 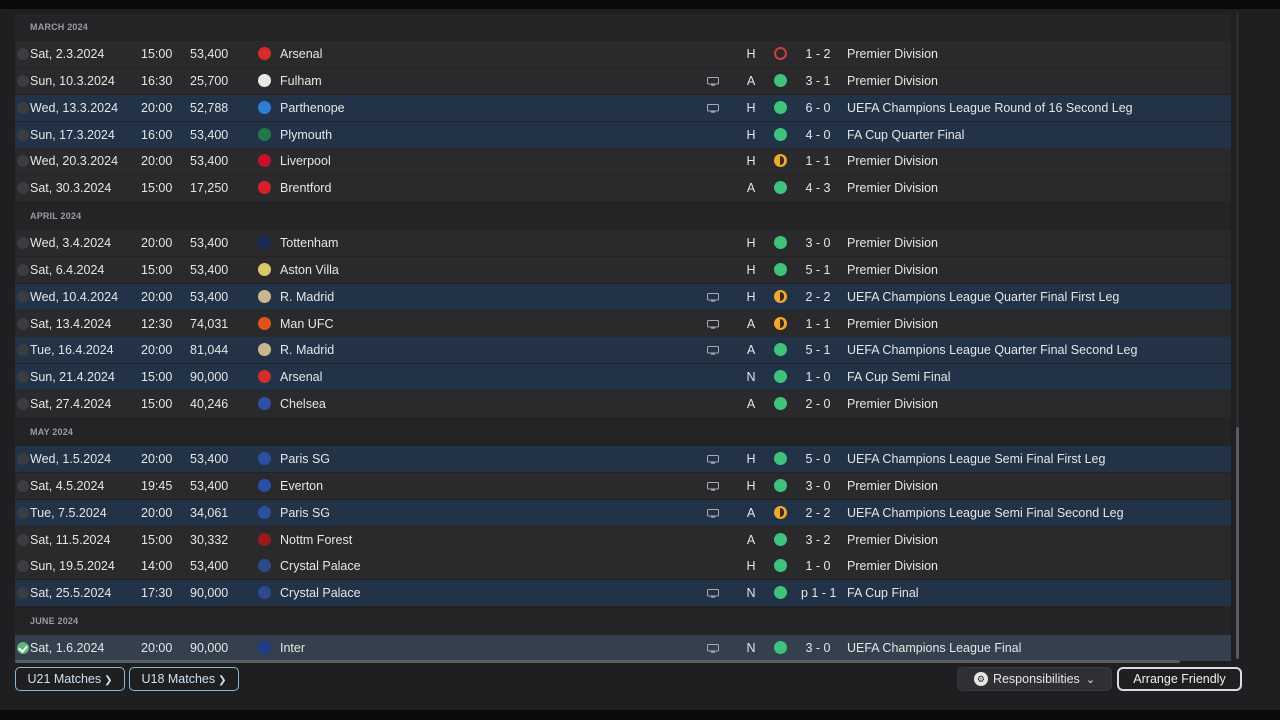 What do you see at coordinates (818, 540) in the screenshot?
I see `match-score: 3 - 2` at bounding box center [818, 540].